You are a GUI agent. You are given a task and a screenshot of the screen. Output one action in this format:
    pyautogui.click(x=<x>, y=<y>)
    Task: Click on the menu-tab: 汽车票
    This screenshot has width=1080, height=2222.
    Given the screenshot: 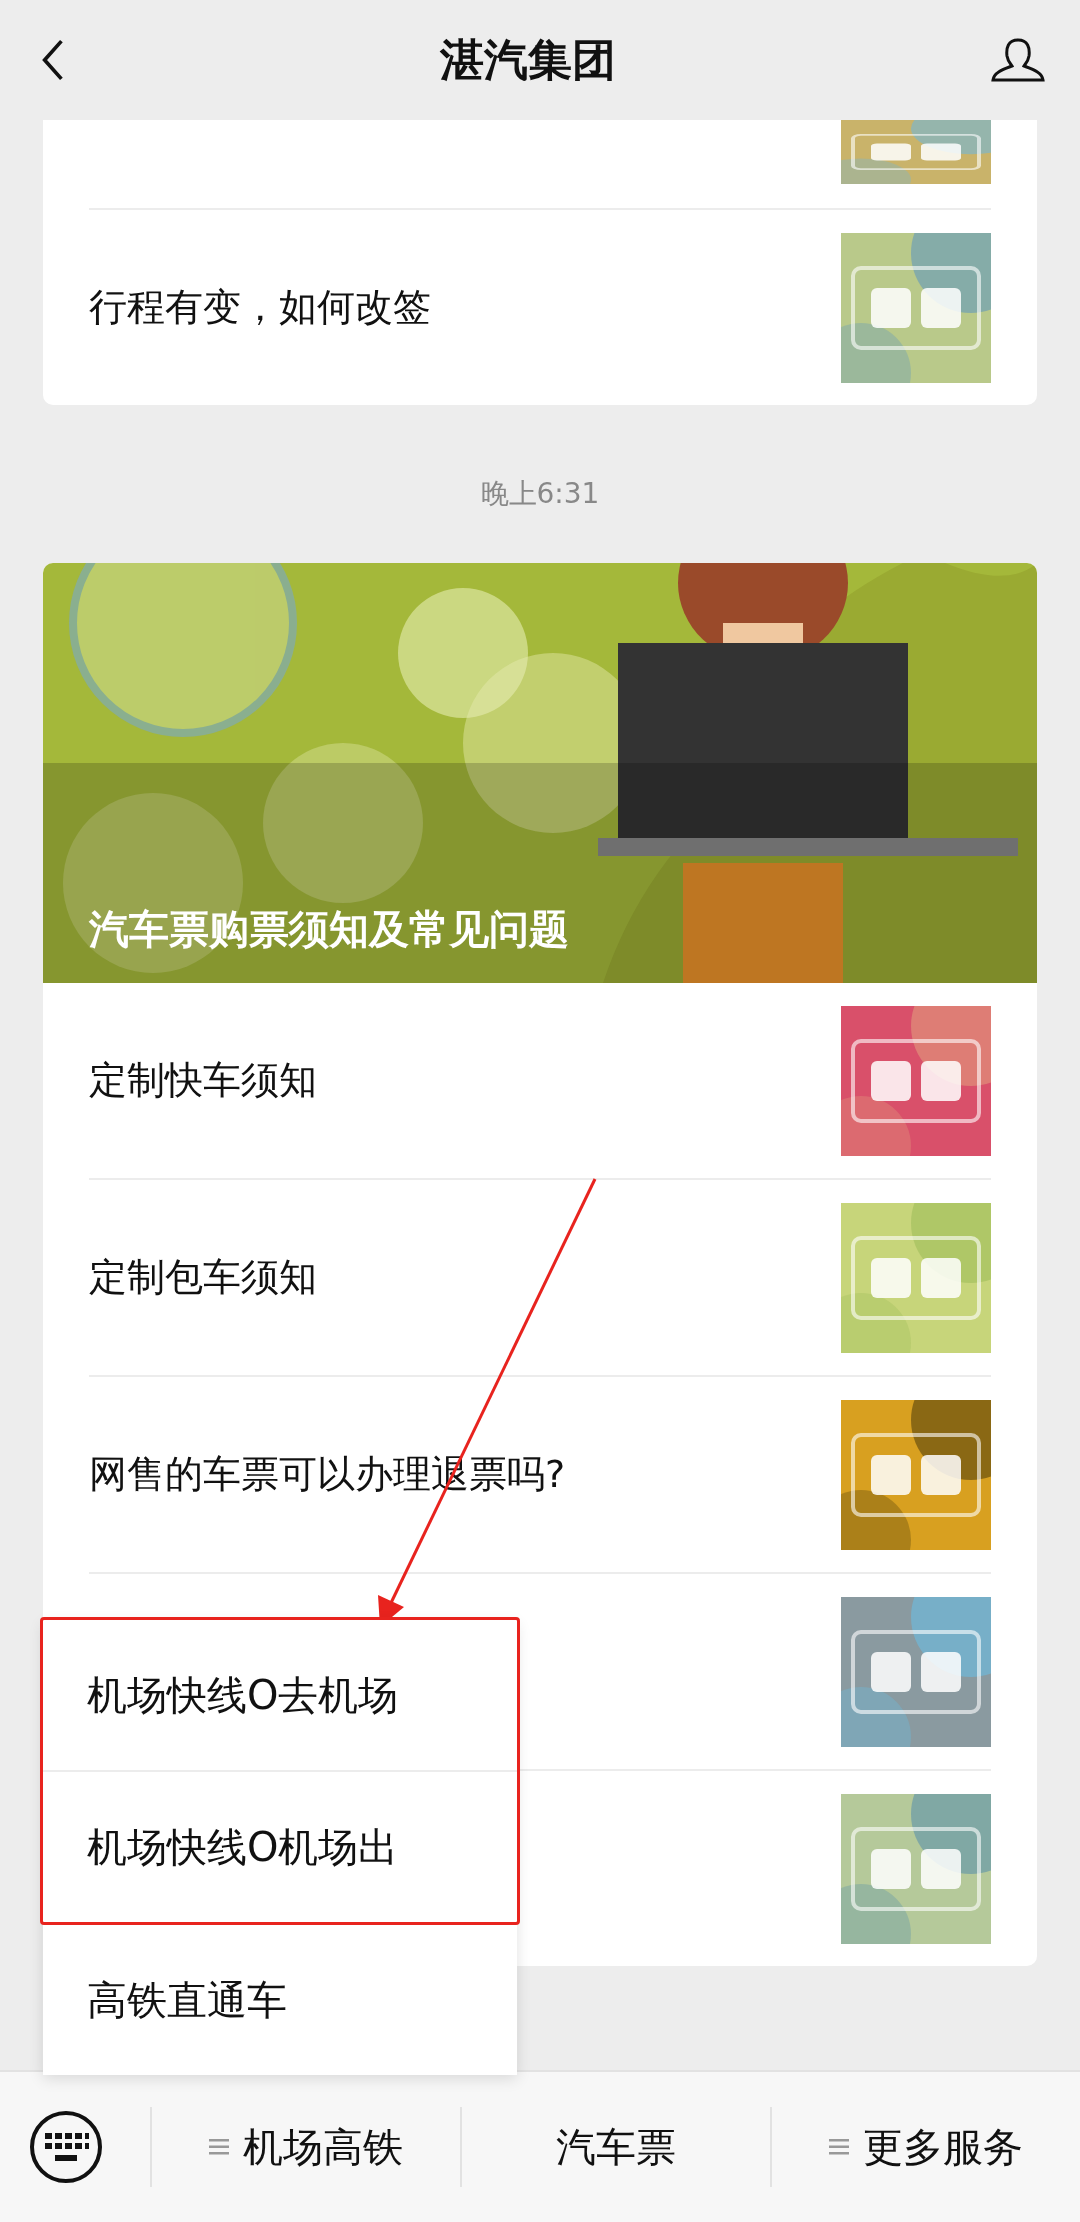 What is the action you would take?
    pyautogui.click(x=615, y=2147)
    